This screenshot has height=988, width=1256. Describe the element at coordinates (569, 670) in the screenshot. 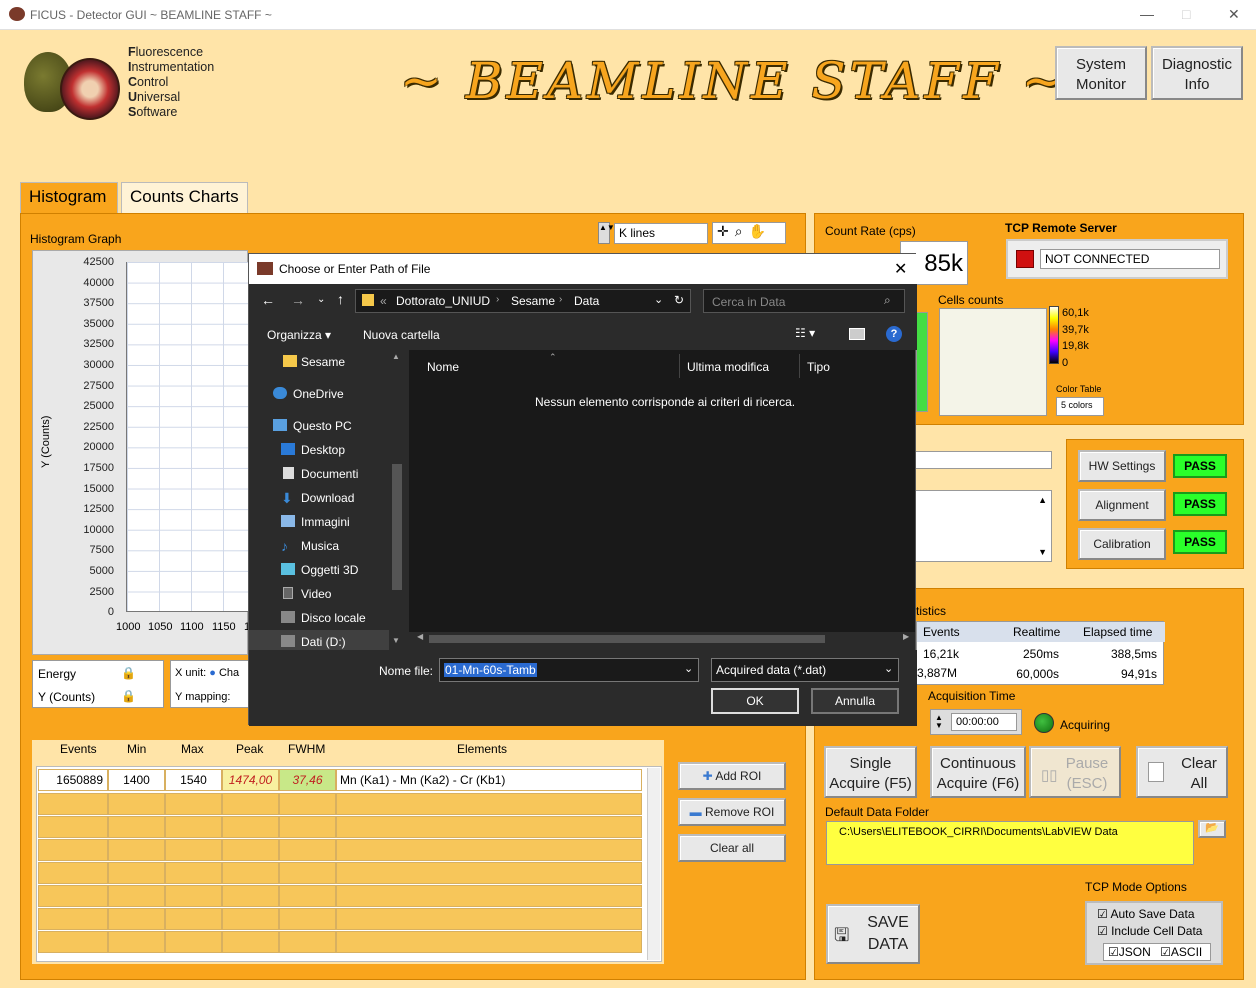

I see `filename-input: 01-Mn-60s-Tamb ⌄` at that location.